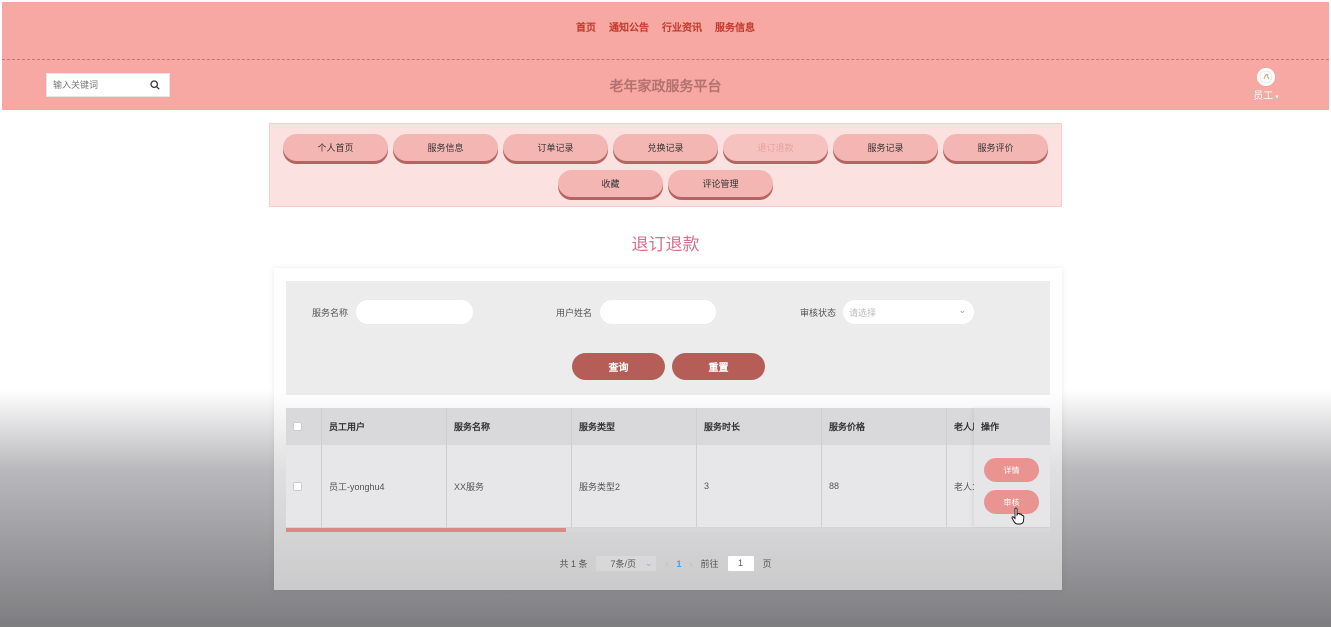 Image resolution: width=1331 pixels, height=627 pixels. I want to click on row-select-cell, so click(304, 486).